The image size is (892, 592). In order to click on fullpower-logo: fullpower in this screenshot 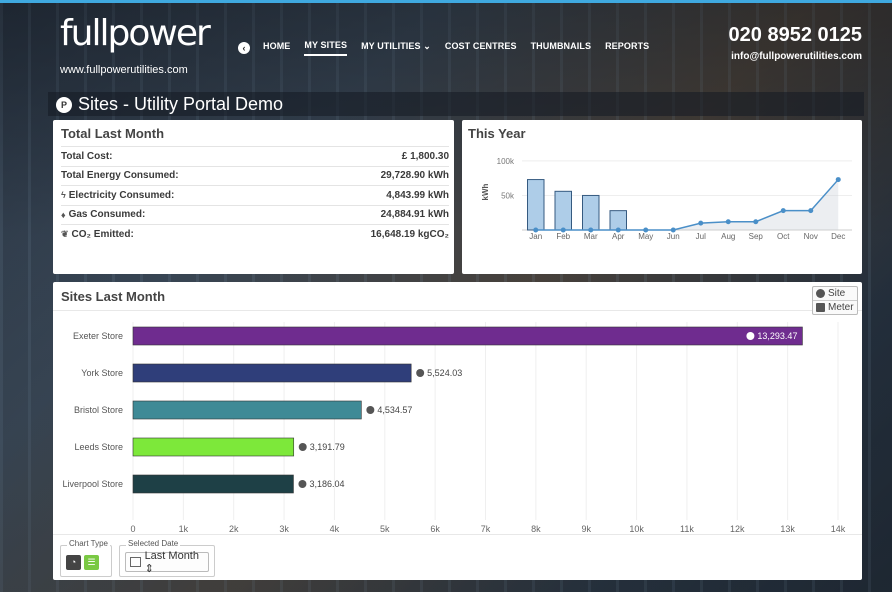, I will do `click(135, 33)`.